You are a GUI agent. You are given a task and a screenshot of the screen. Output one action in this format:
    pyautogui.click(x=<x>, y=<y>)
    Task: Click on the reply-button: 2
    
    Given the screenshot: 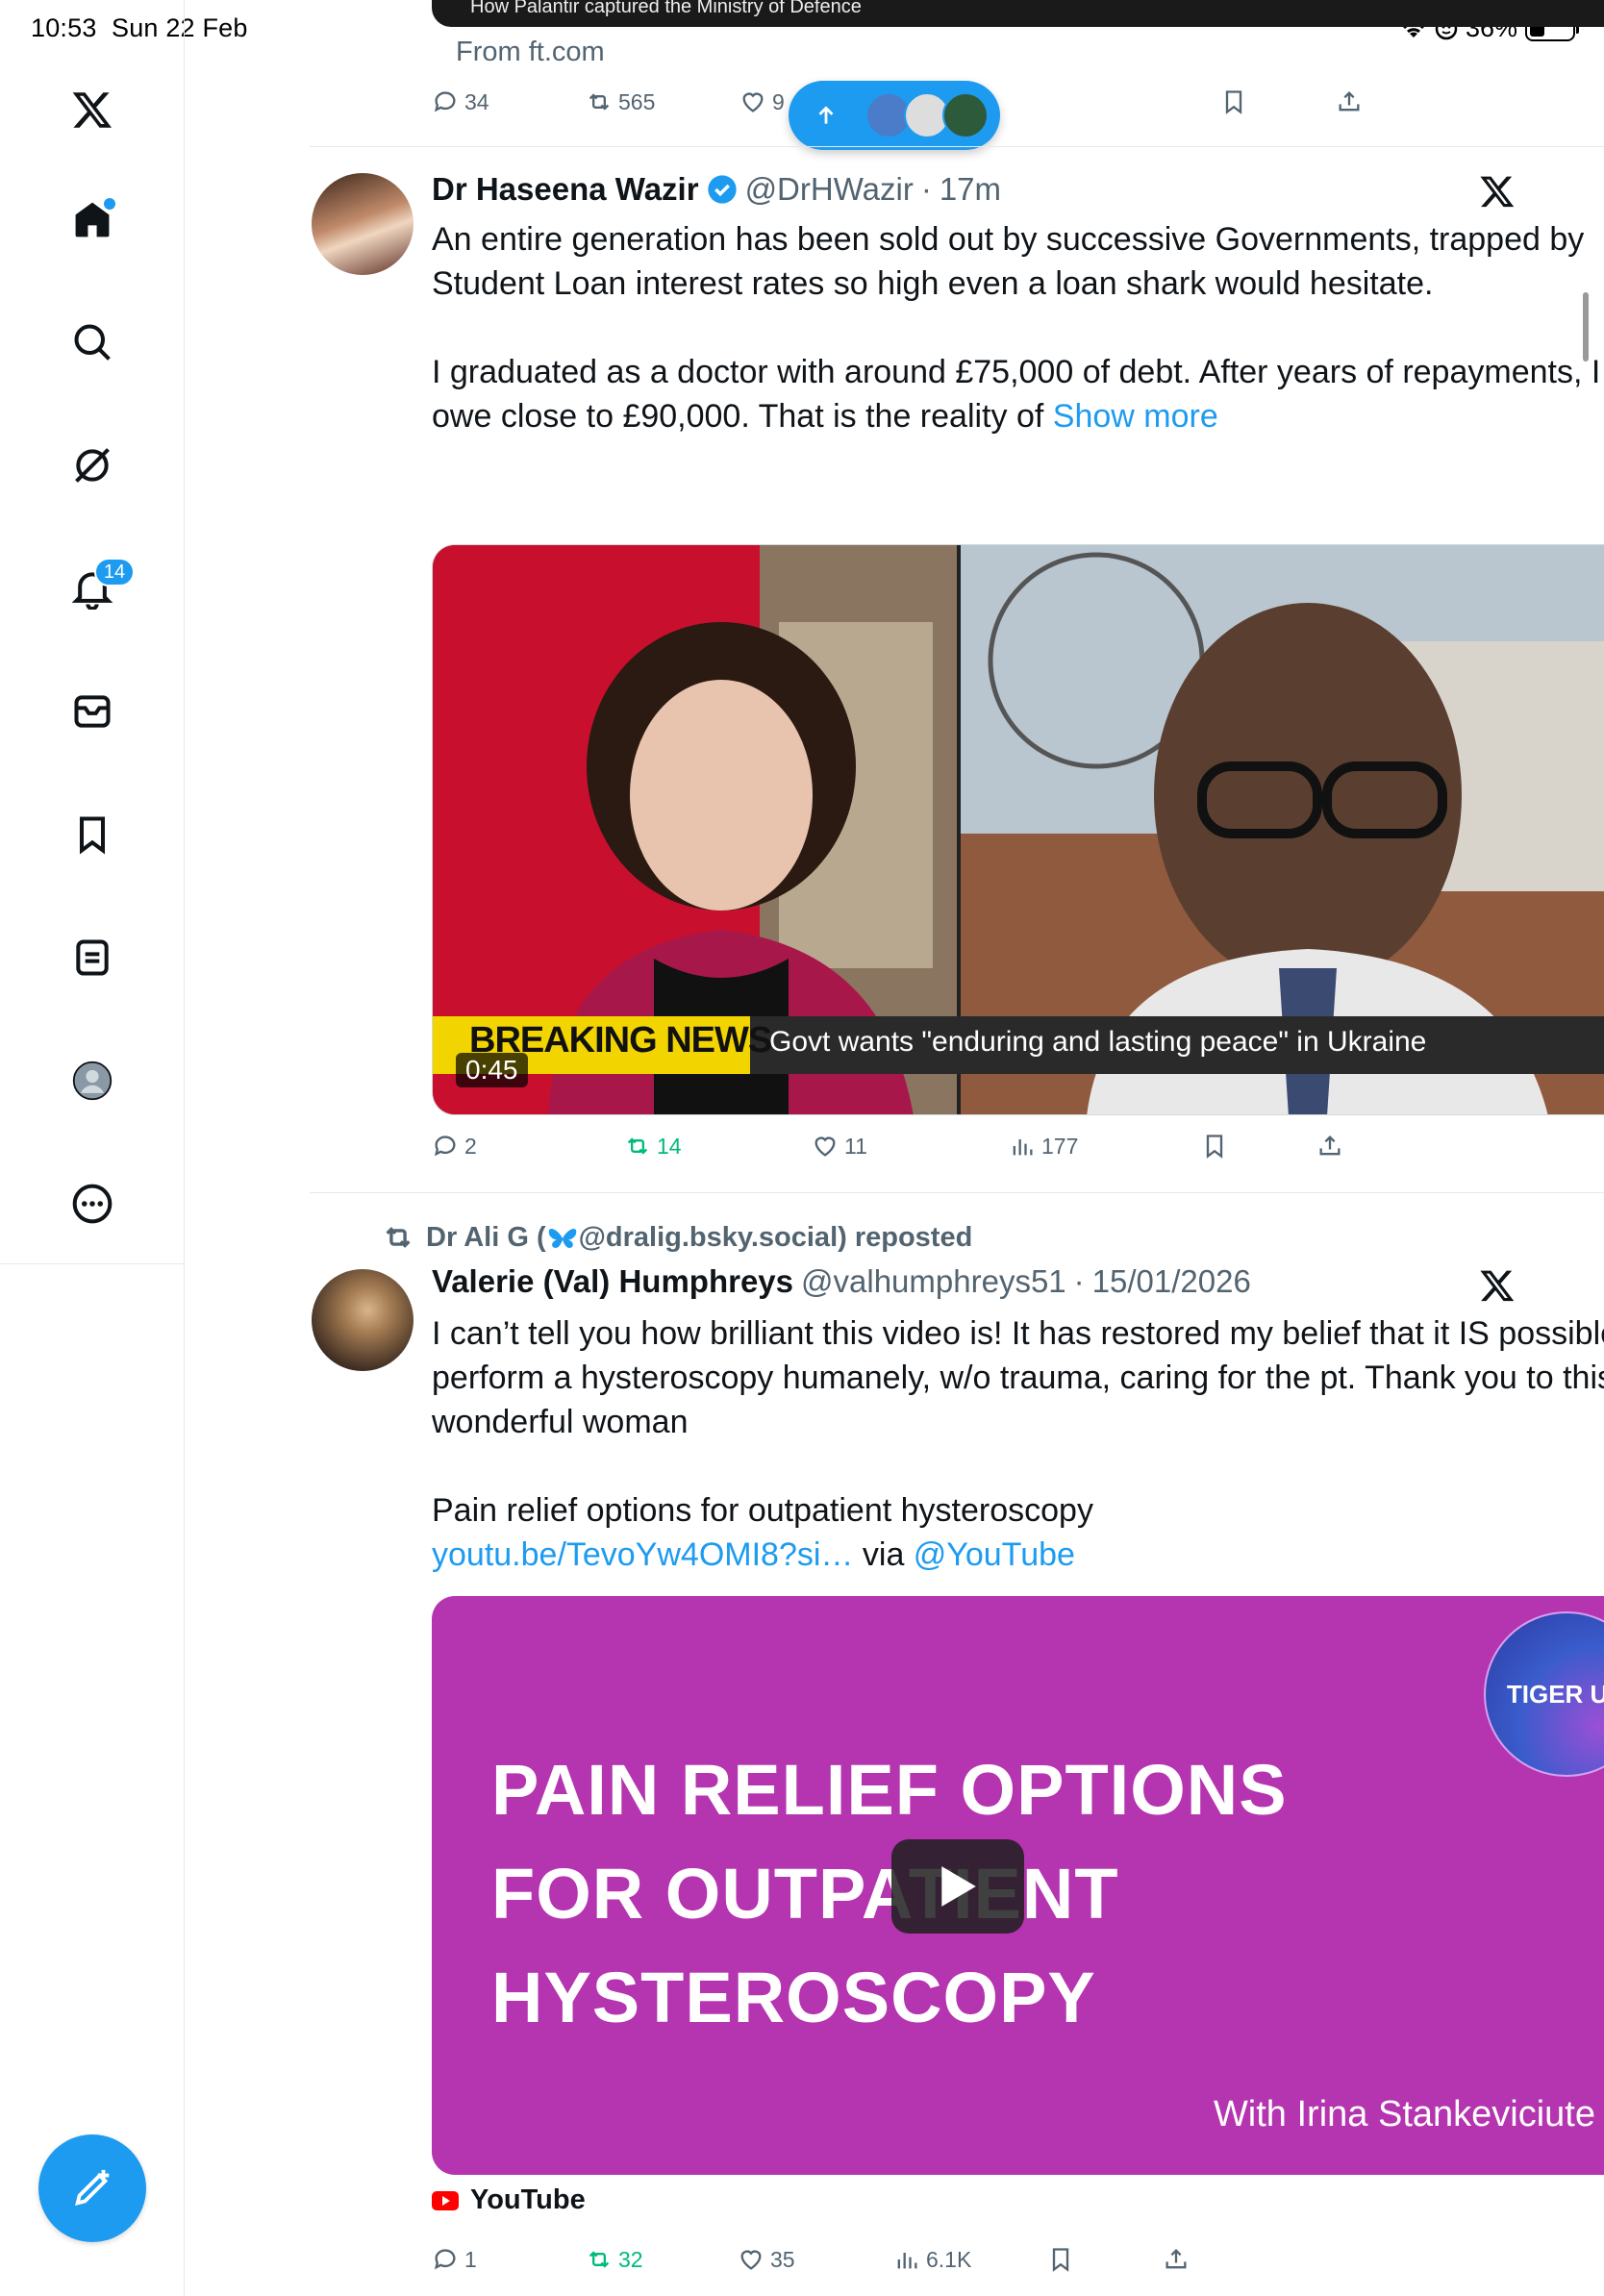 What is the action you would take?
    pyautogui.click(x=454, y=1146)
    